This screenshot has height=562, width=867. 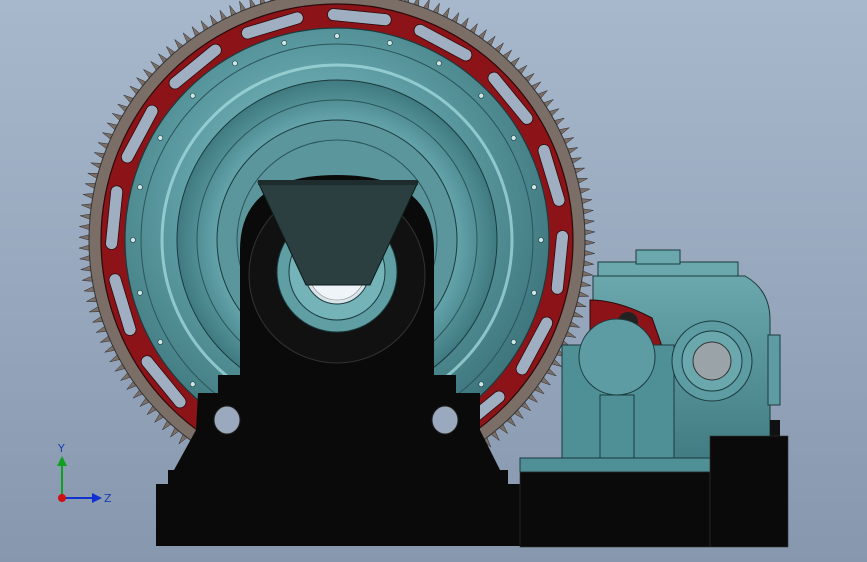 I want to click on axis-triad: Y Z, so click(x=84, y=473).